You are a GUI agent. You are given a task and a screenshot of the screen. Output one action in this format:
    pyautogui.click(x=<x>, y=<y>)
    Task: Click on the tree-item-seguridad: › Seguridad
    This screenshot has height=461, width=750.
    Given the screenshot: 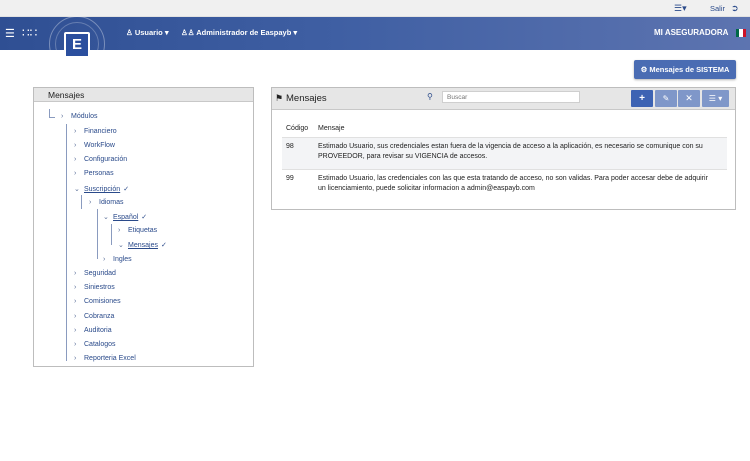 What is the action you would take?
    pyautogui.click(x=95, y=273)
    